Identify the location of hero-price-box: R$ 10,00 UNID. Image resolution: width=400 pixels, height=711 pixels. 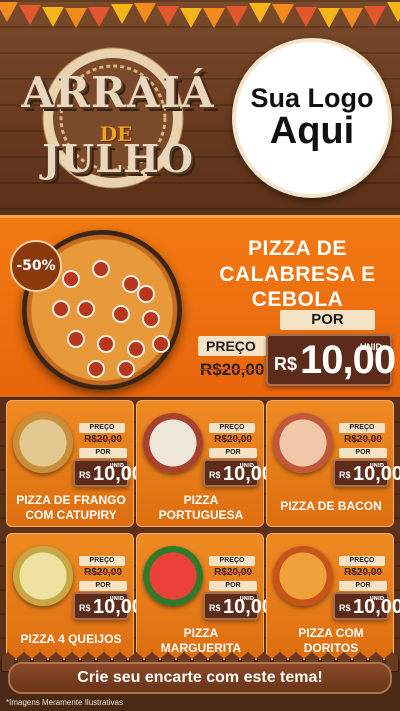
(331, 360).